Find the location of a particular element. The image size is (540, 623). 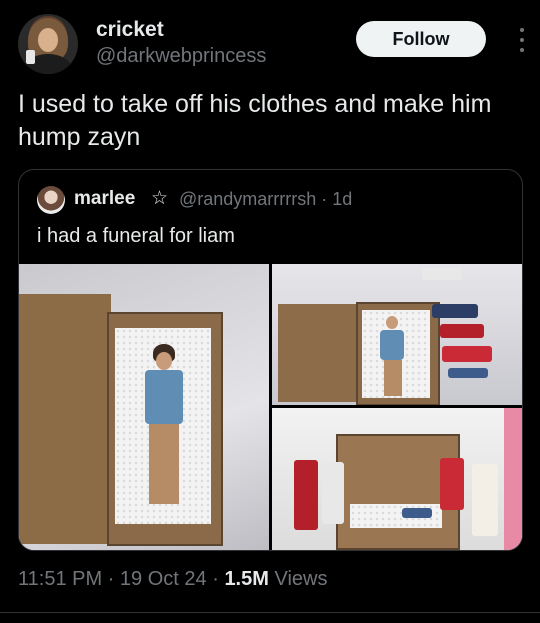

views-label: Views is located at coordinates (301, 579).